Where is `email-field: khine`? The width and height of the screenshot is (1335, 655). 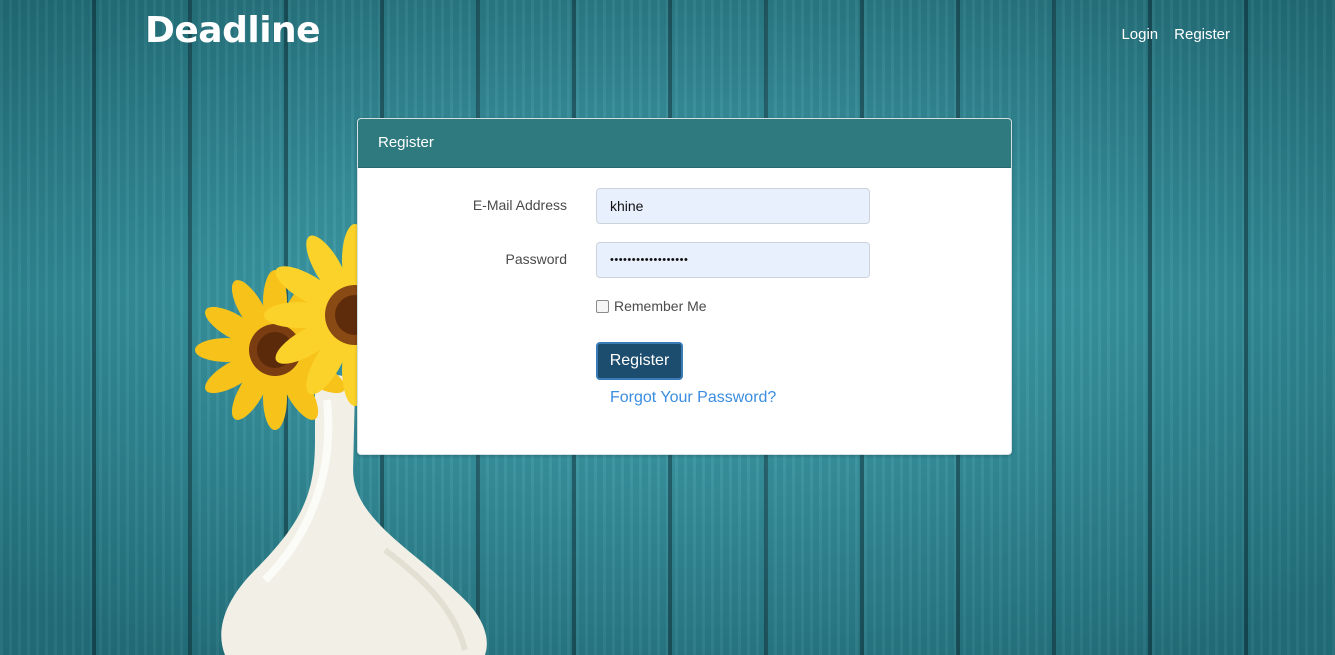
email-field: khine is located at coordinates (733, 206).